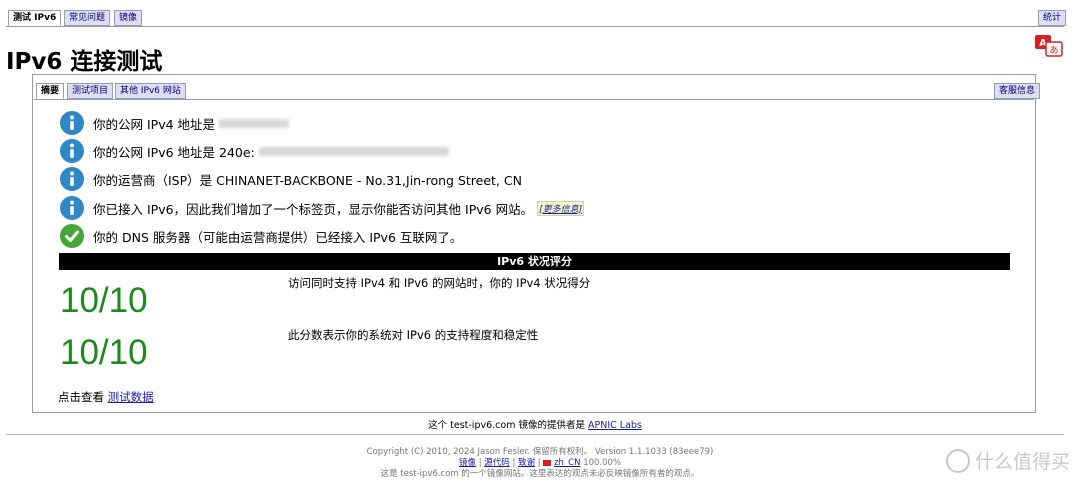  What do you see at coordinates (1022, 462) in the screenshot?
I see `watermark-text: 什么值得买` at bounding box center [1022, 462].